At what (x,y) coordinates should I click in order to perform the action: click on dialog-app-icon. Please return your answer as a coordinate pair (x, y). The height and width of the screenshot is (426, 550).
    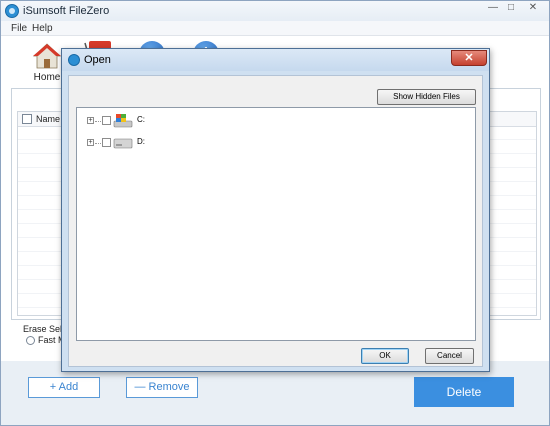
    Looking at the image, I should click on (74, 60).